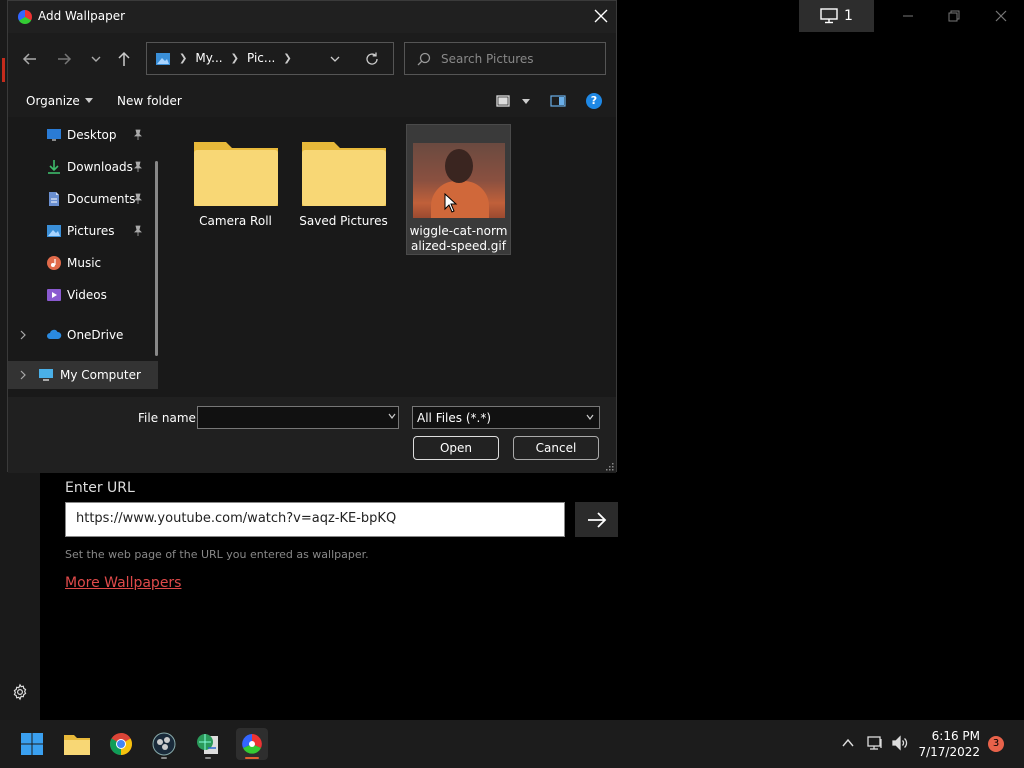 The width and height of the screenshot is (1024, 768). I want to click on recent-locations-icon, so click(96, 59).